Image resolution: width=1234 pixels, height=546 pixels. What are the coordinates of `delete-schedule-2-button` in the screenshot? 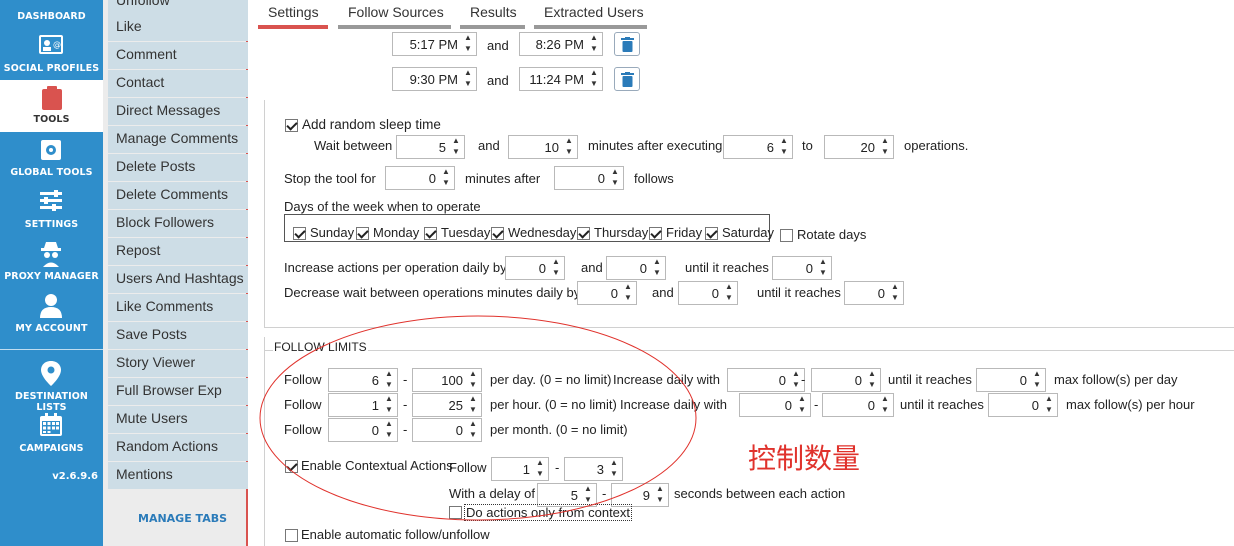 It's located at (627, 79).